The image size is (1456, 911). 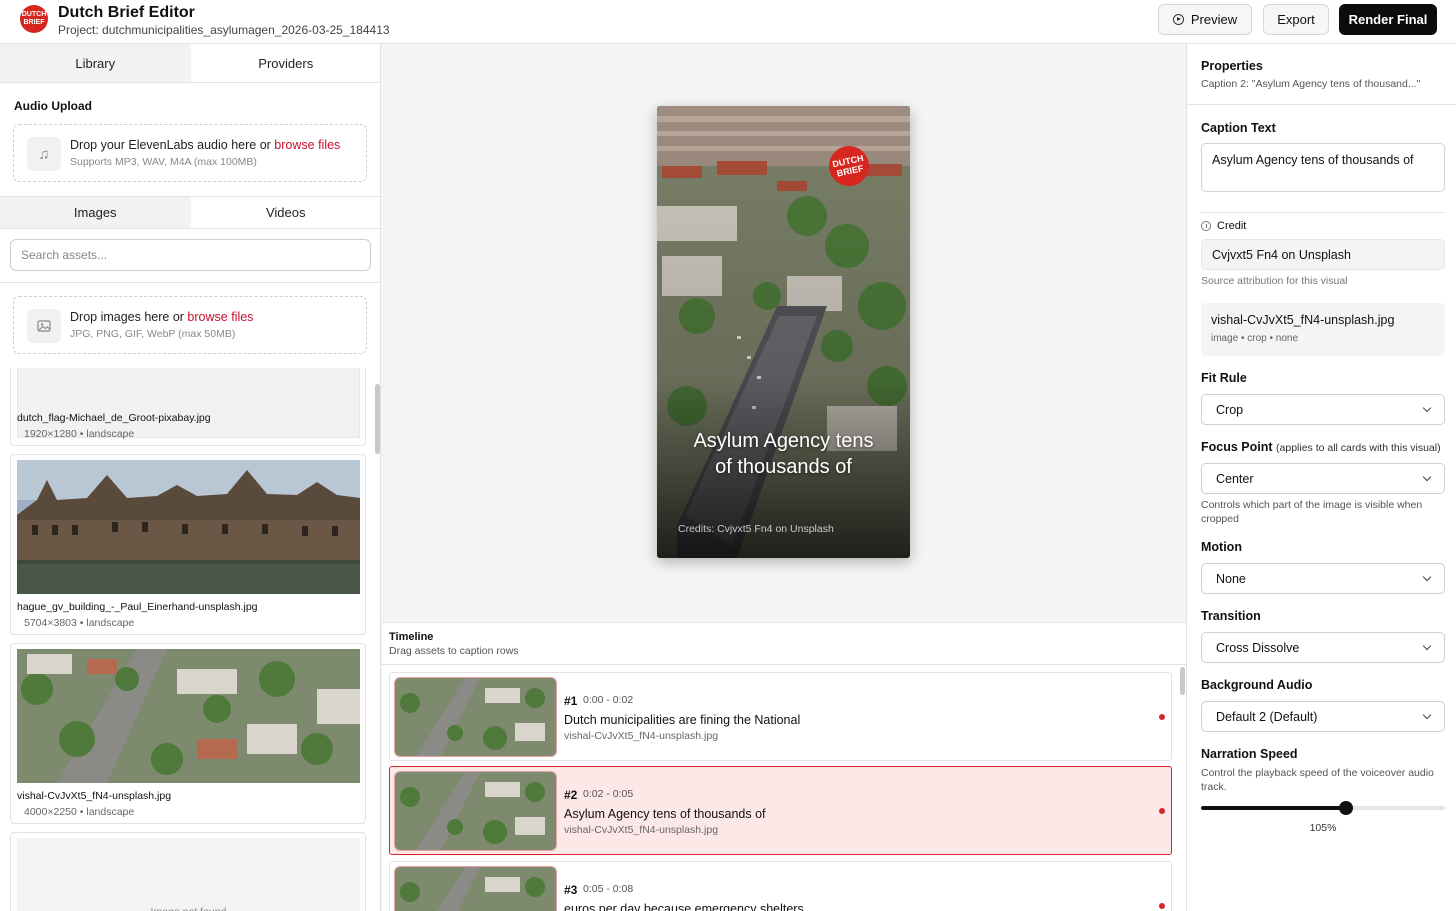 I want to click on asset-type-tabs: Images Videos, so click(x=190, y=212).